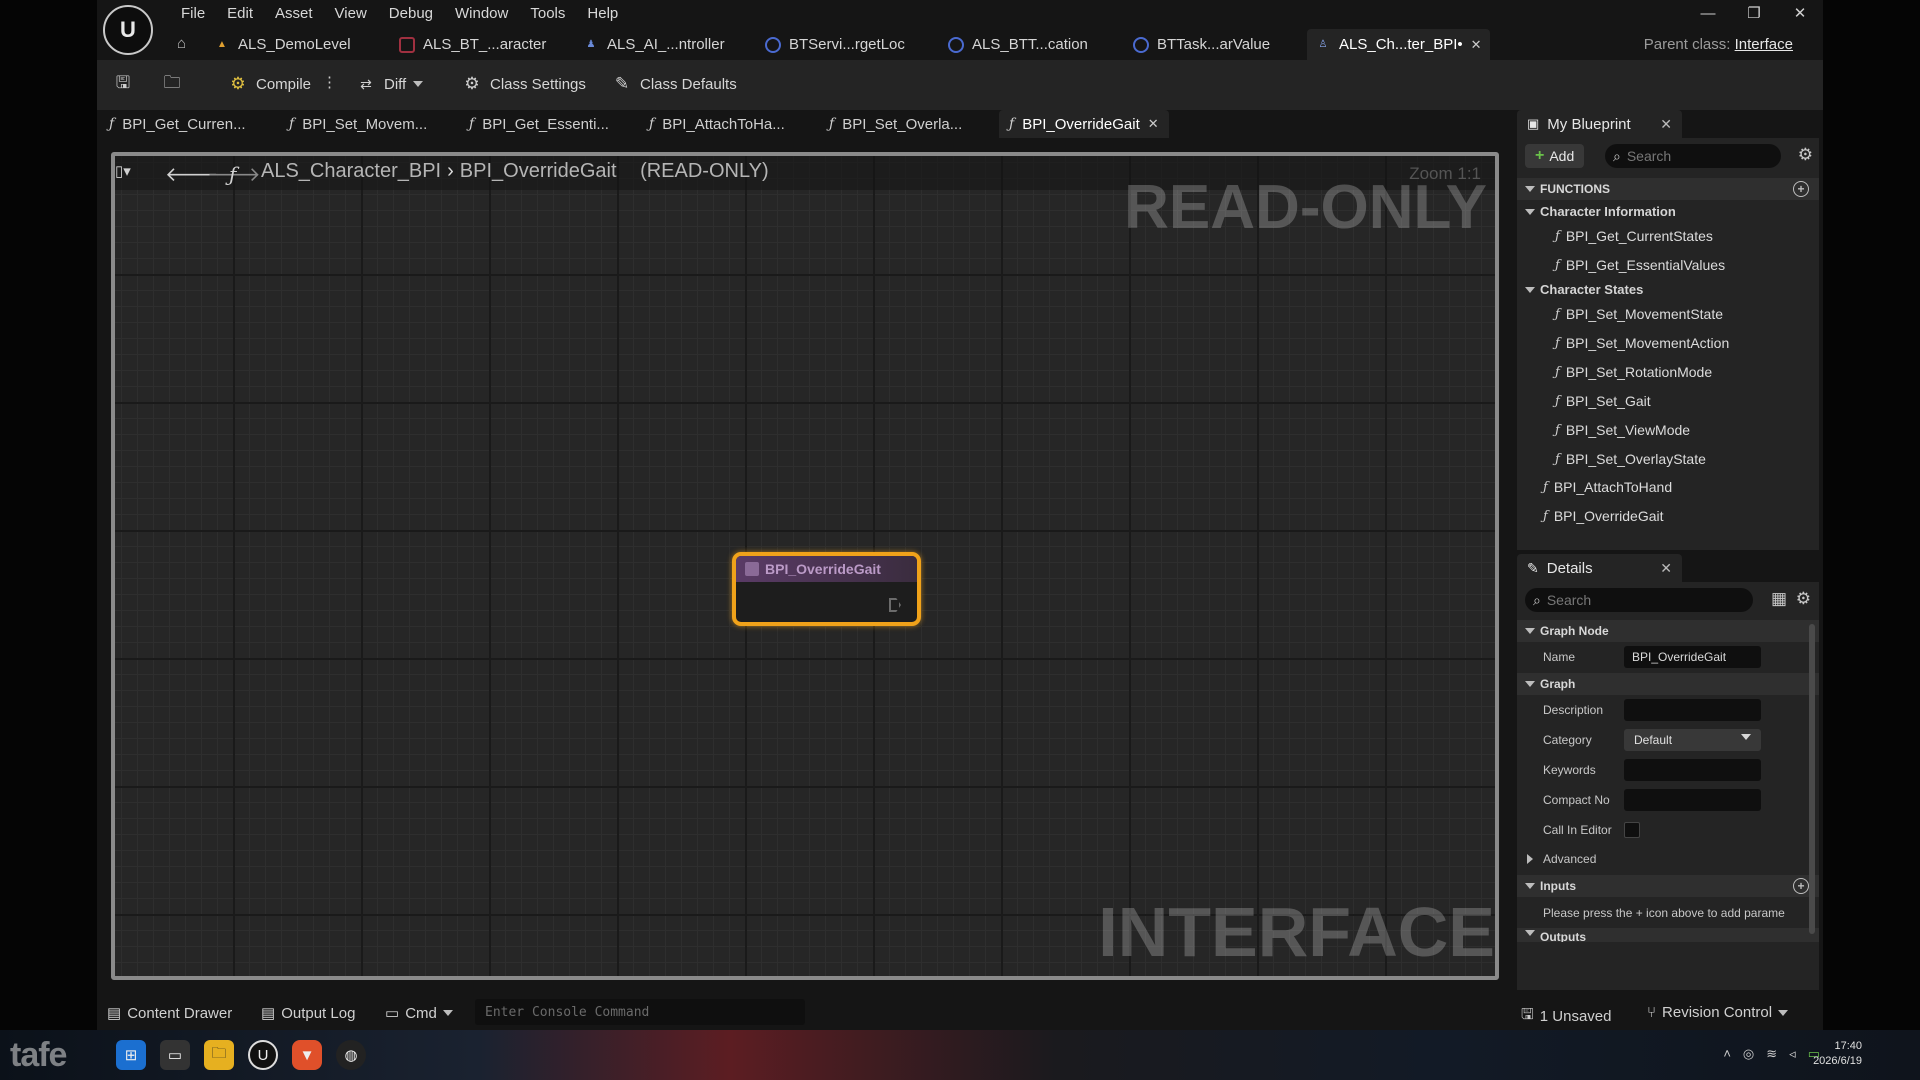 The height and width of the screenshot is (1080, 1920). Describe the element at coordinates (1779, 599) in the screenshot. I see `table-view-icon: ▦` at that location.